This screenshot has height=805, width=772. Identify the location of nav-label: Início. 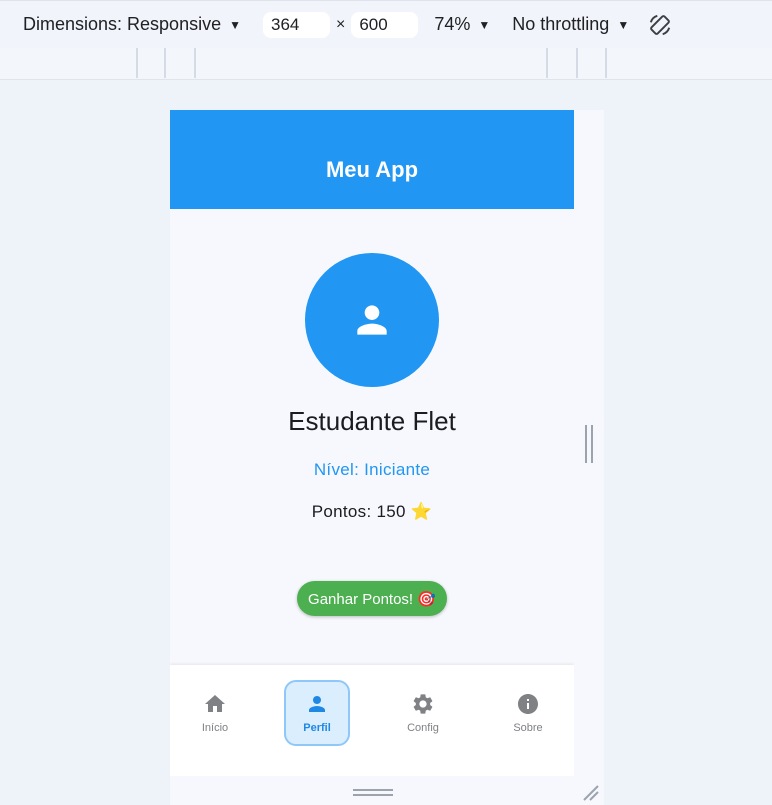
(215, 728).